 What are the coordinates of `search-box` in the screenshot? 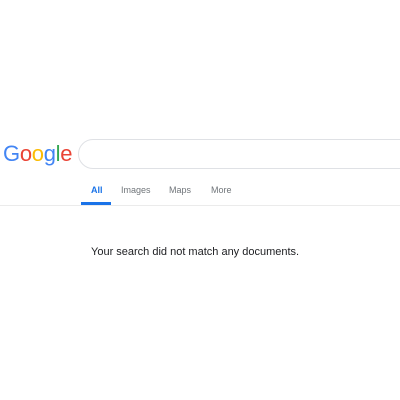 It's located at (239, 154).